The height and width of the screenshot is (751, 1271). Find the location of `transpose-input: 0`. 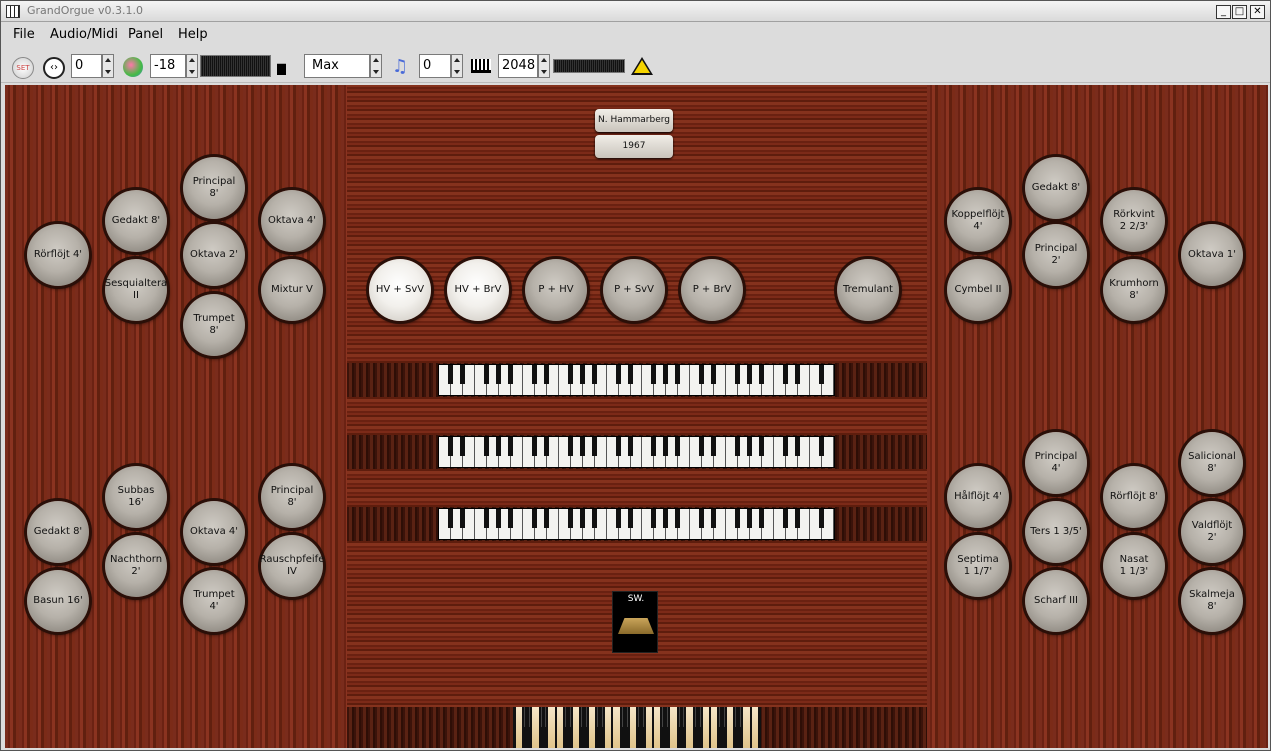

transpose-input: 0 is located at coordinates (435, 66).